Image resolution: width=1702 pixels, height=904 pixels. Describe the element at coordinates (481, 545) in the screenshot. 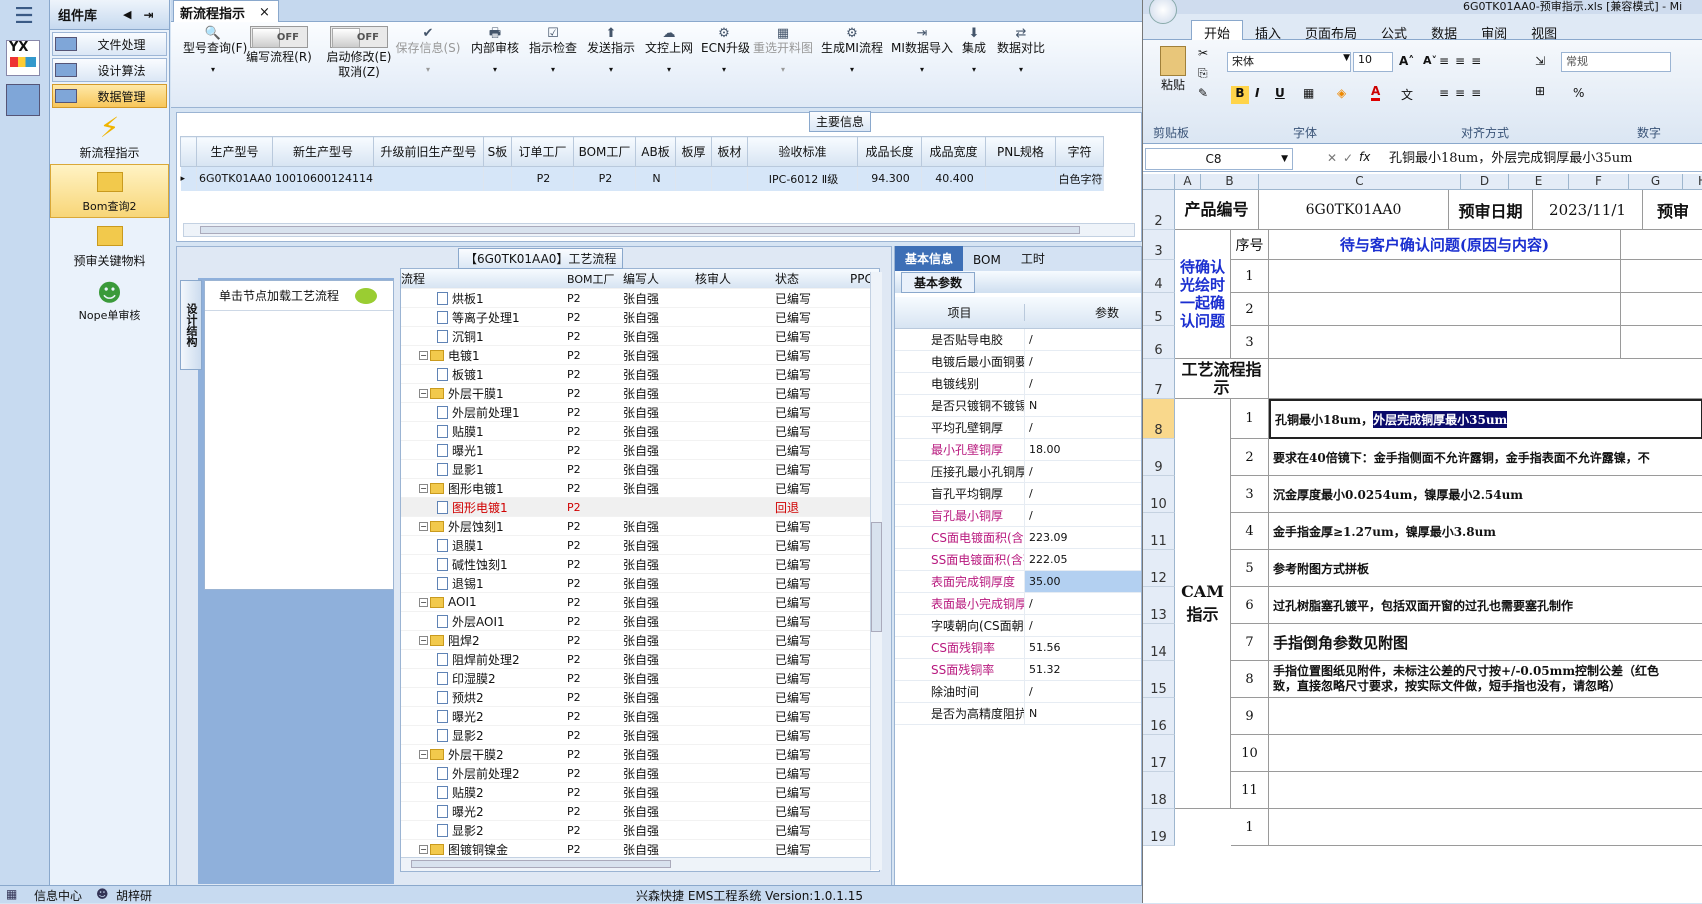

I see `tree-node: 退膜1` at that location.